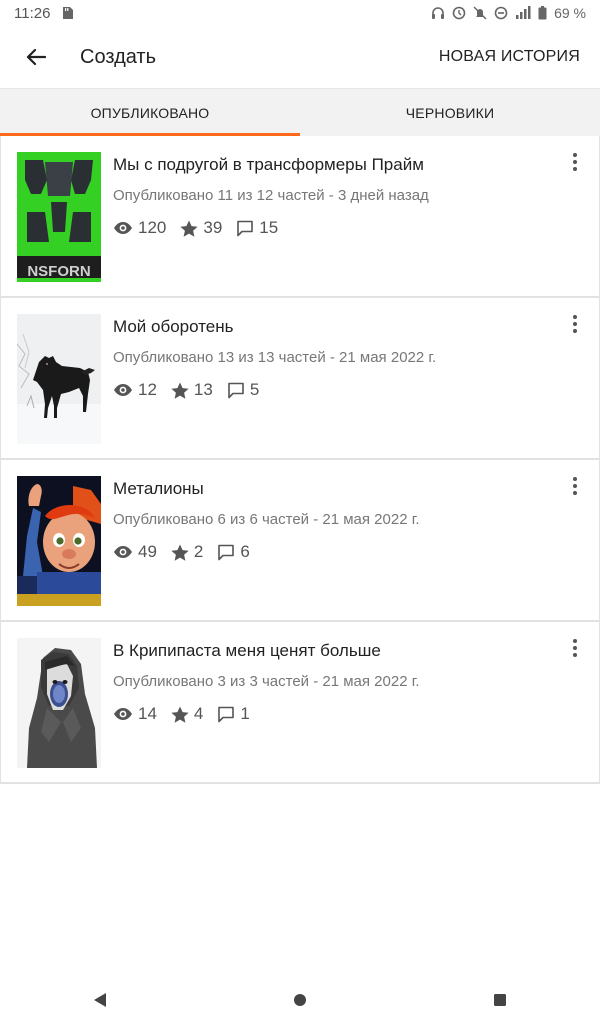 The height and width of the screenshot is (1024, 600). What do you see at coordinates (150, 113) in the screenshot?
I see `tab-published: ОПУБЛИКОВАНО` at bounding box center [150, 113].